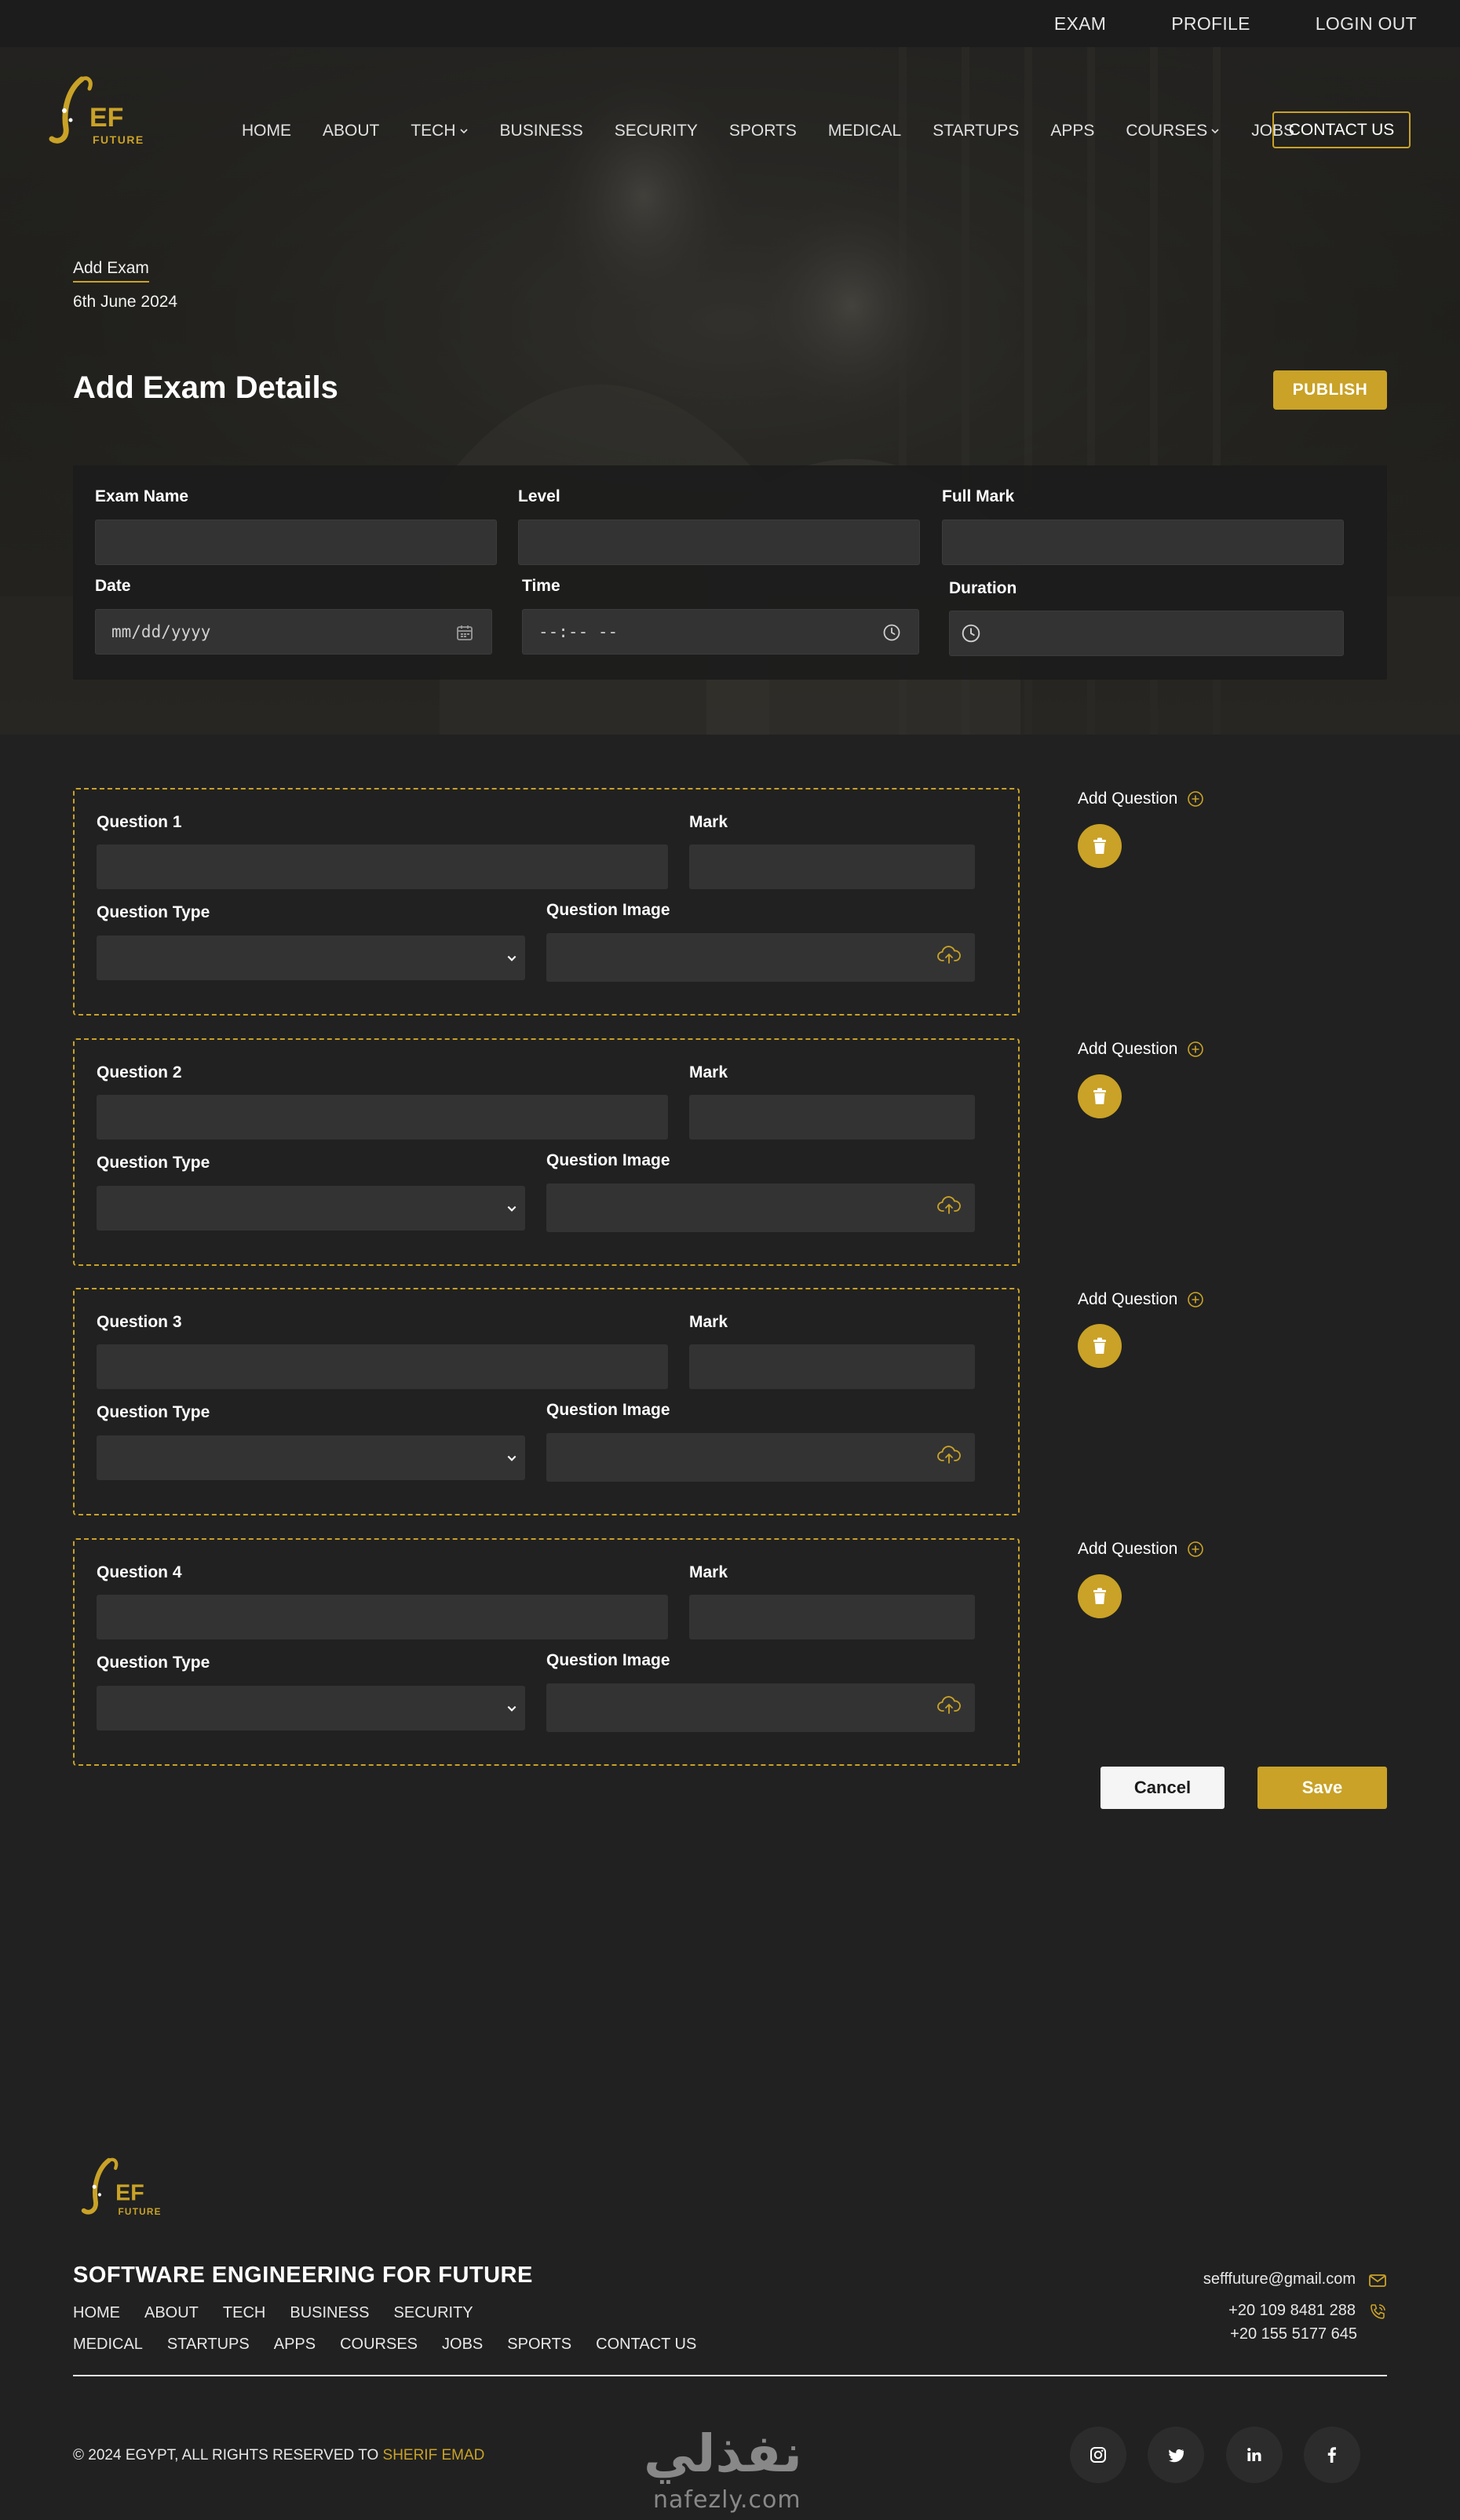  I want to click on footer-email: sefffuture@gmail.com, so click(1295, 2279).